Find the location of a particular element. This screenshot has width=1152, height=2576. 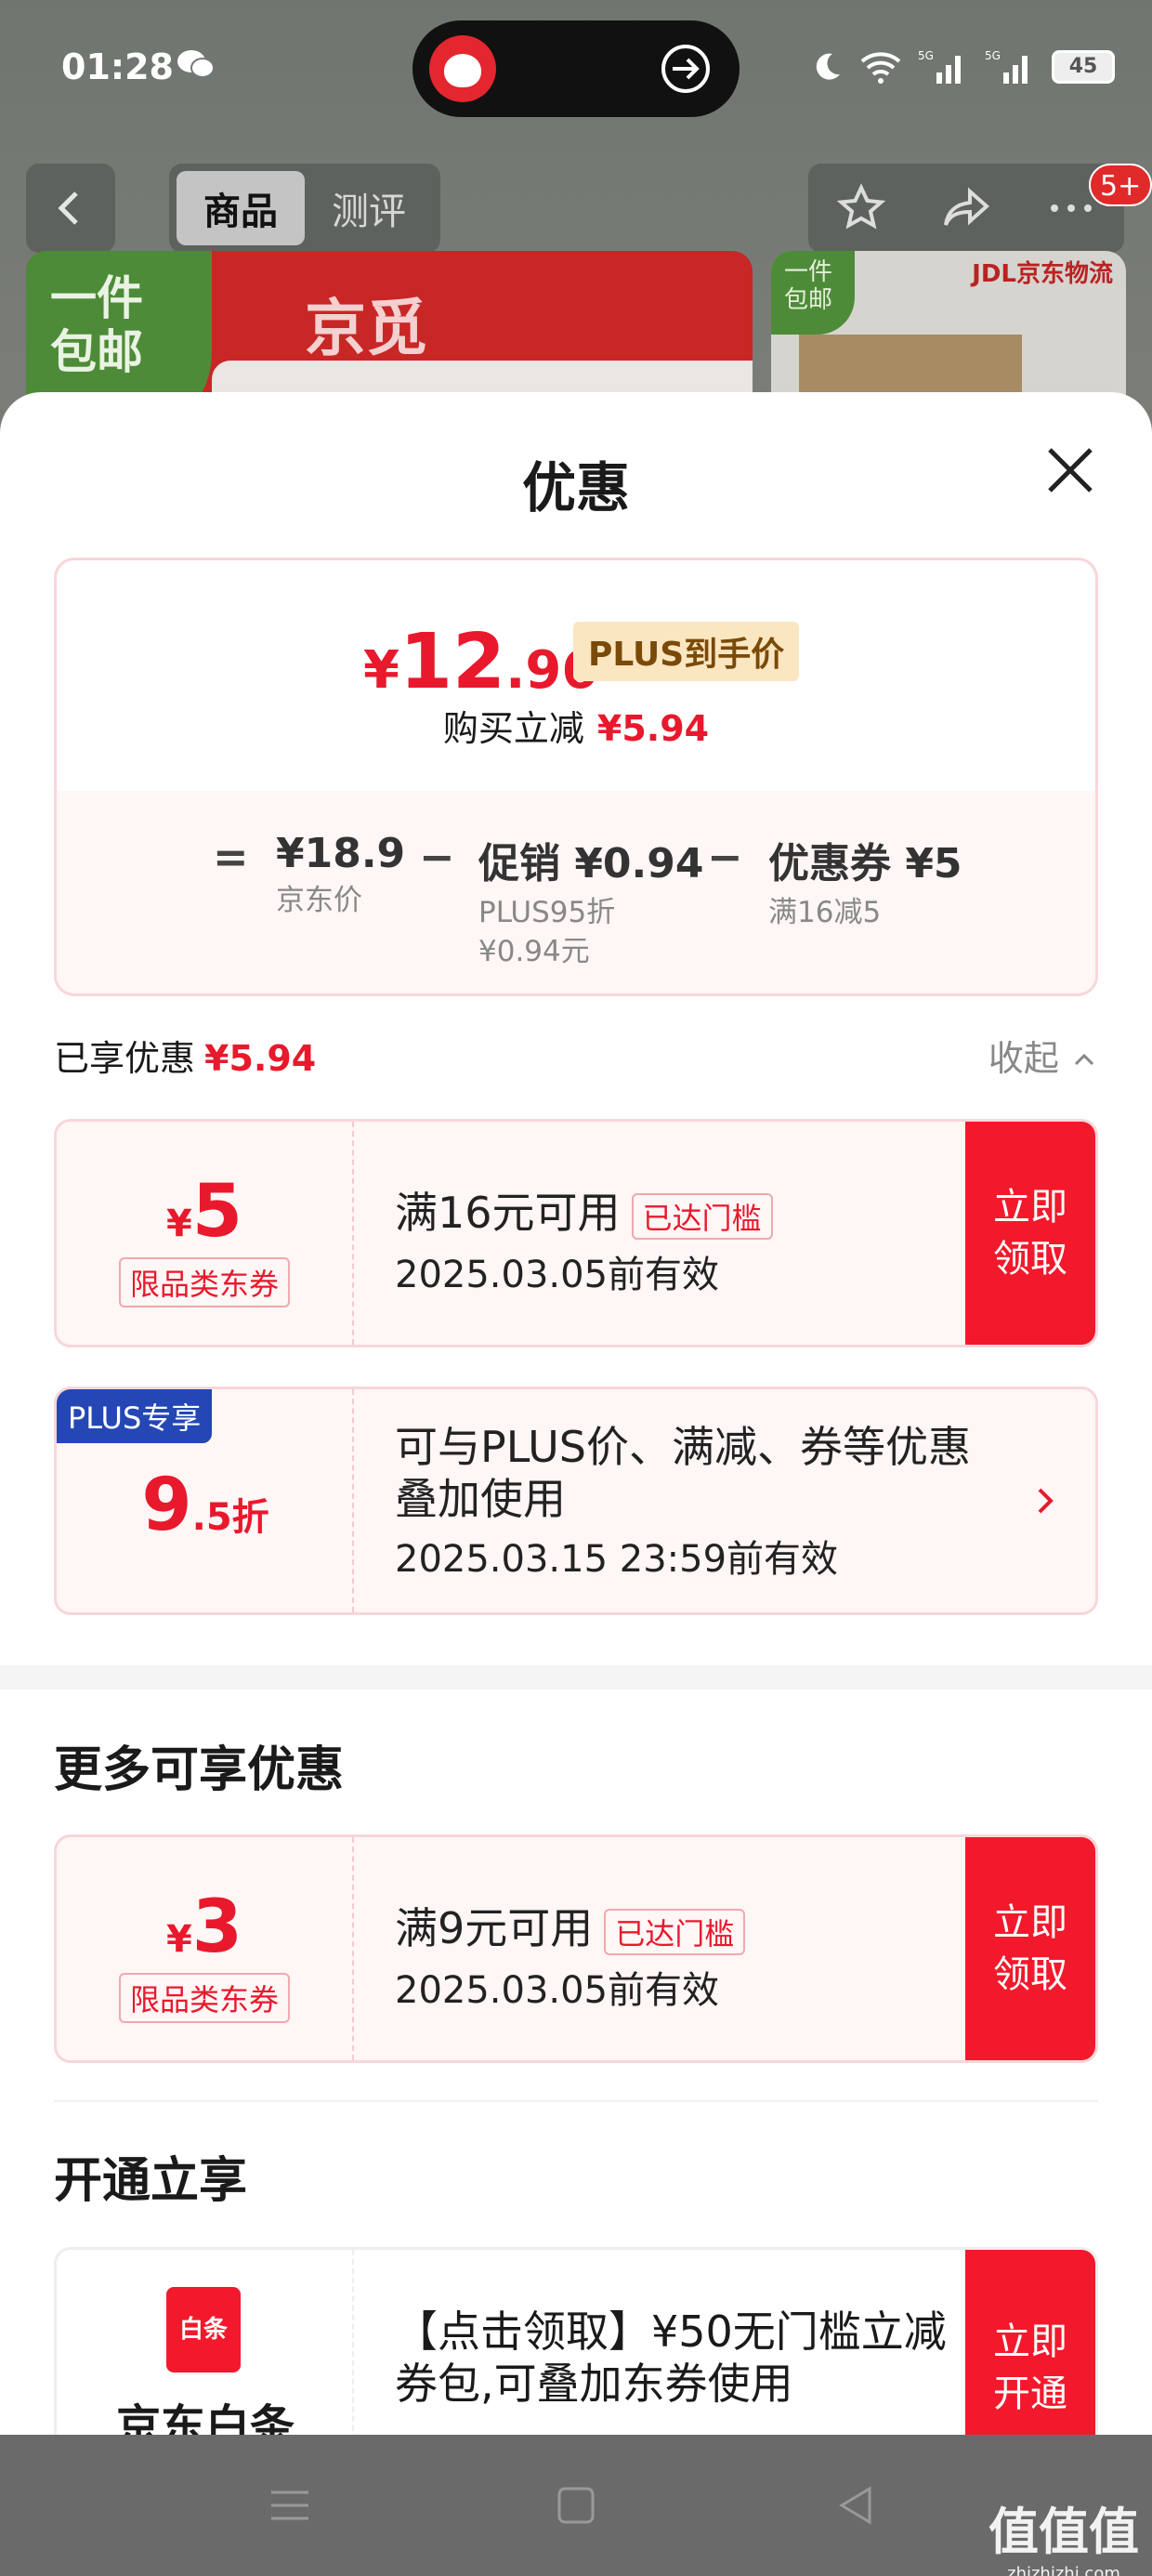

promo-sub2: ¥0.94元 is located at coordinates (534, 951).